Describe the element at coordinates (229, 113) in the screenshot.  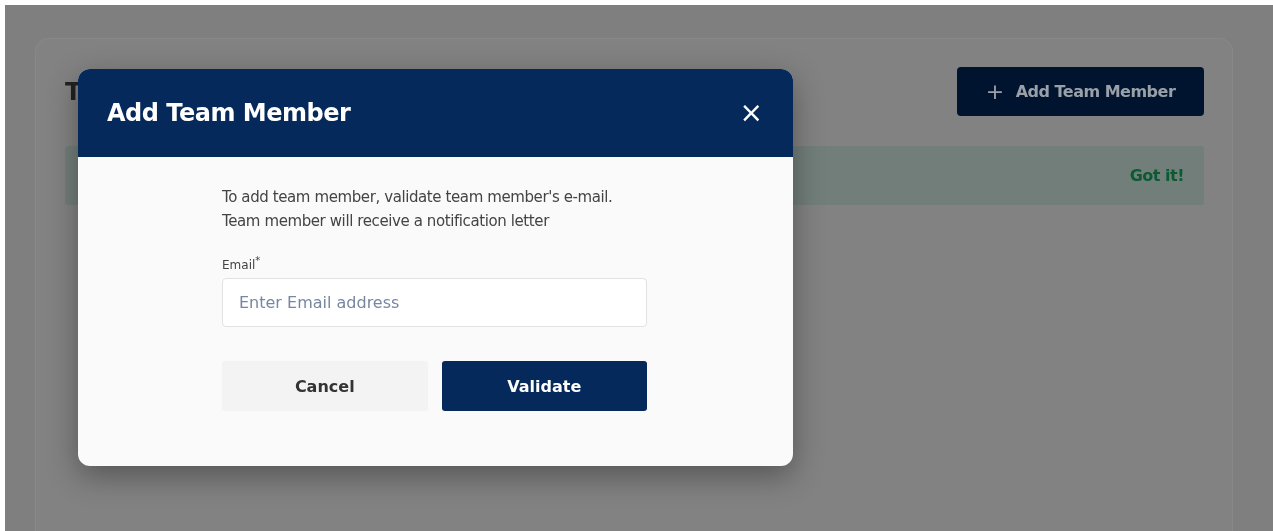
I see `dialog-title: Add Team Member` at that location.